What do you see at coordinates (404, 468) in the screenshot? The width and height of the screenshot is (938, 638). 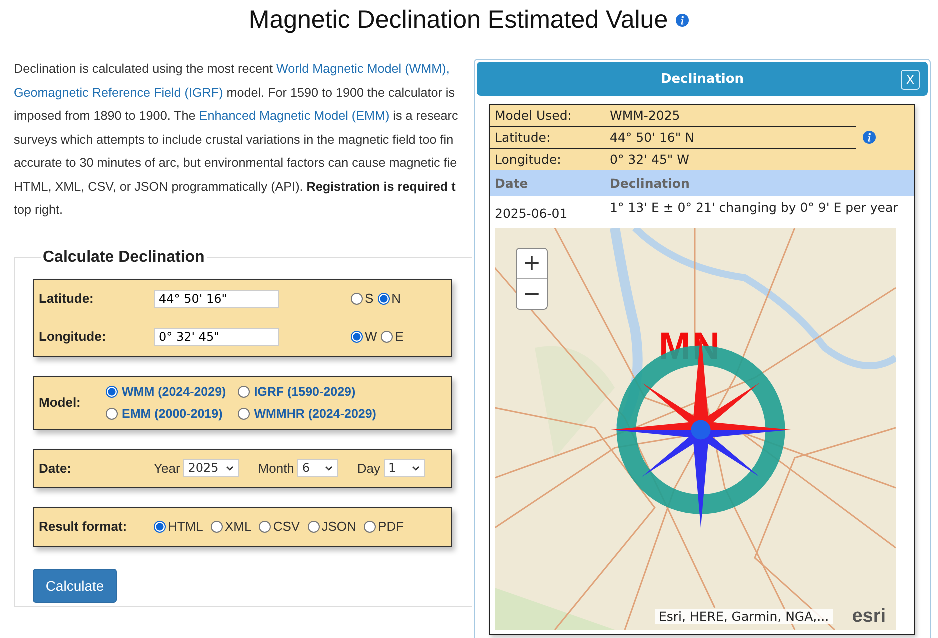 I see `date-select: 1` at bounding box center [404, 468].